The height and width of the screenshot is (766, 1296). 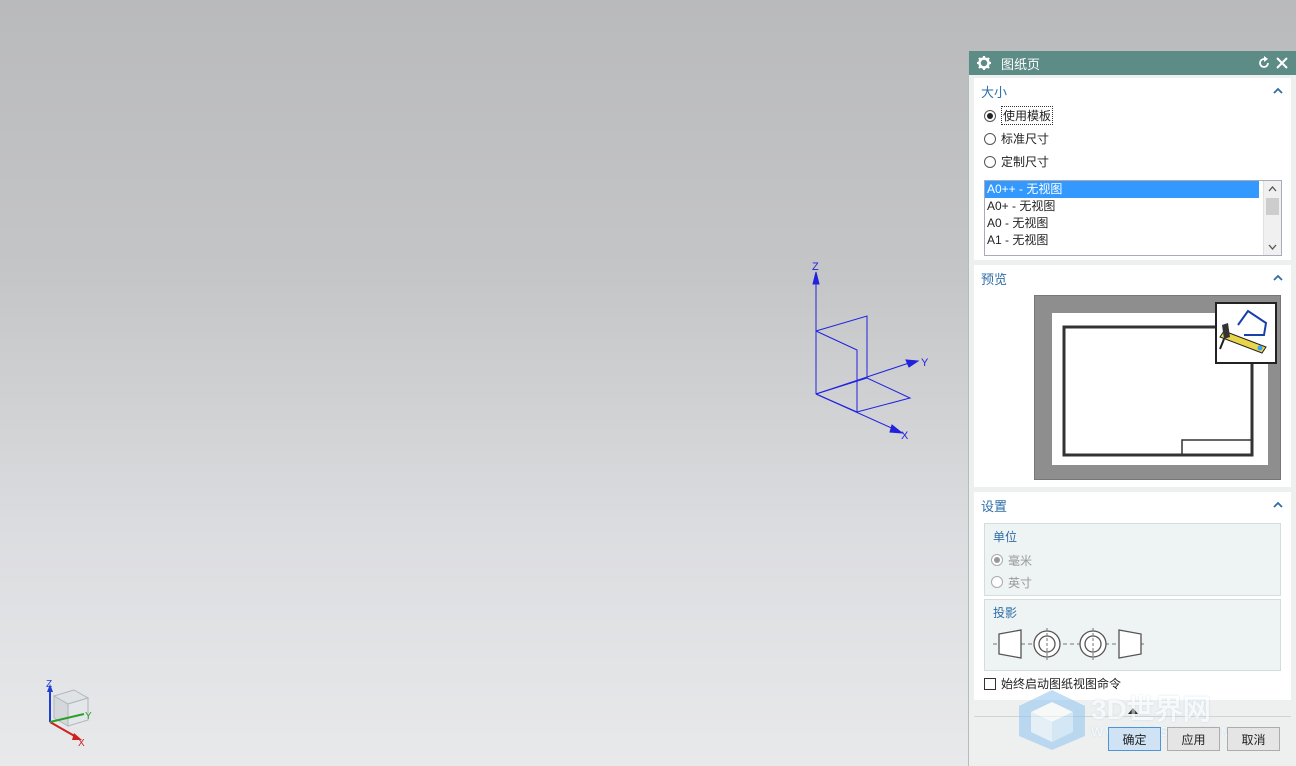 What do you see at coordinates (1132, 138) in the screenshot?
I see `radio-standard-size: 标准尺寸` at bounding box center [1132, 138].